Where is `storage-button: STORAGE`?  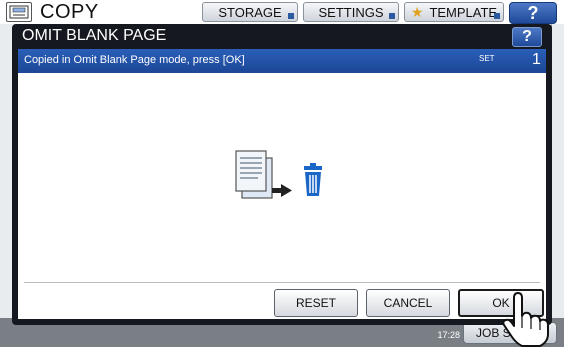
storage-button: STORAGE is located at coordinates (250, 12).